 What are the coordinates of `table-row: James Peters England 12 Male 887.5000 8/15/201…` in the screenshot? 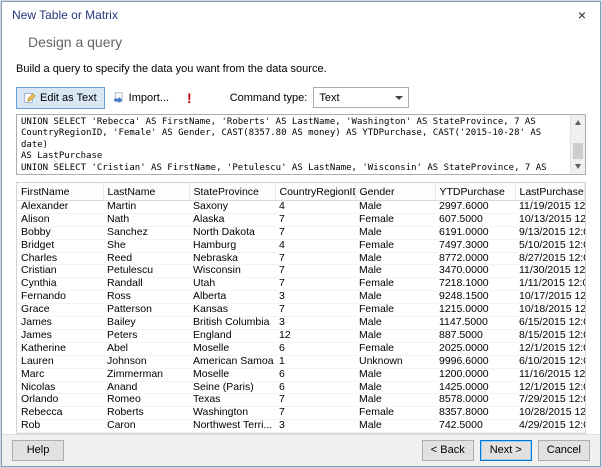 It's located at (301, 336).